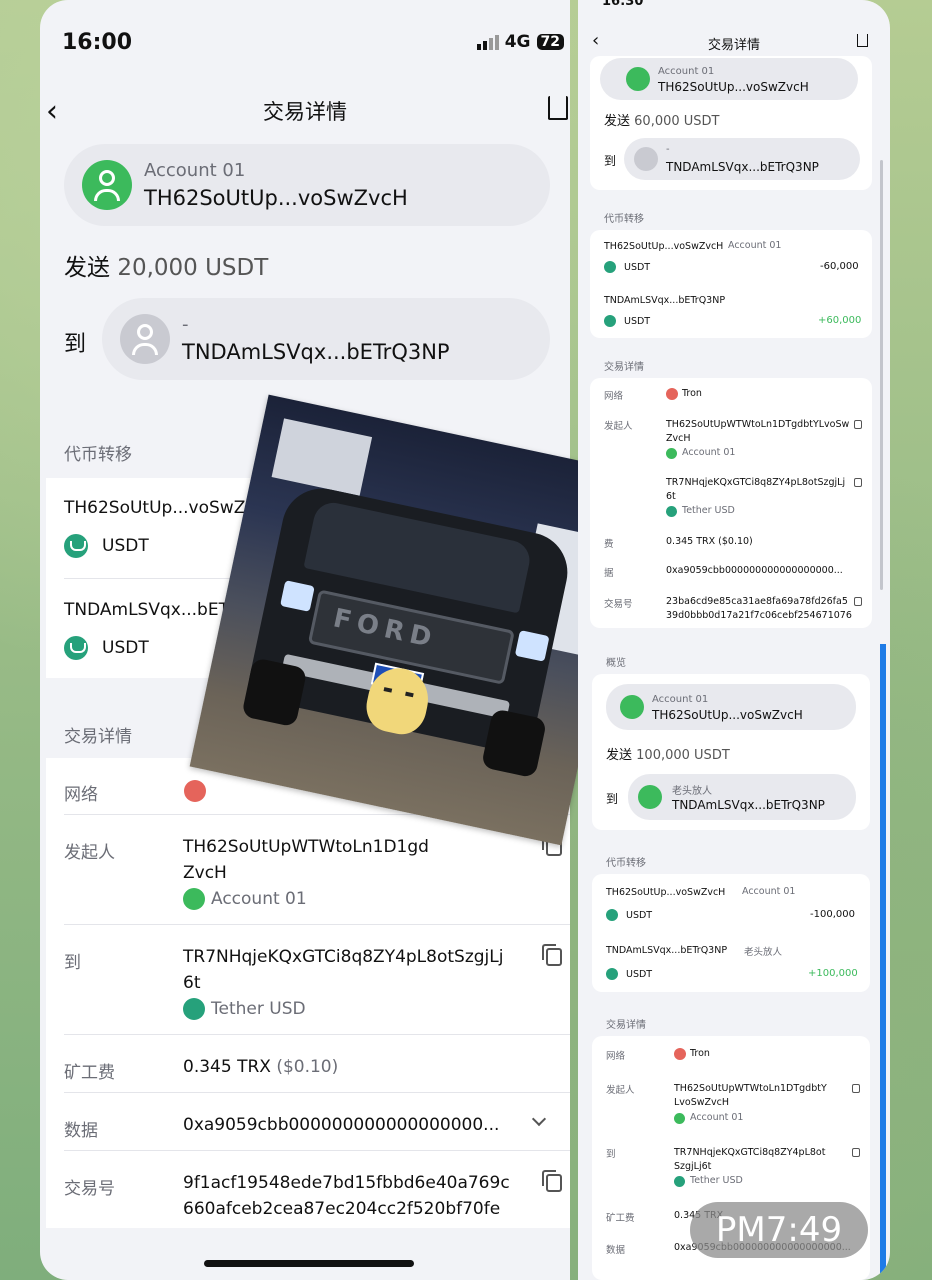 The height and width of the screenshot is (1280, 932). What do you see at coordinates (664, 246) in the screenshot?
I see `transfer-address: TH62SoUtUp...voSwZvcH` at bounding box center [664, 246].